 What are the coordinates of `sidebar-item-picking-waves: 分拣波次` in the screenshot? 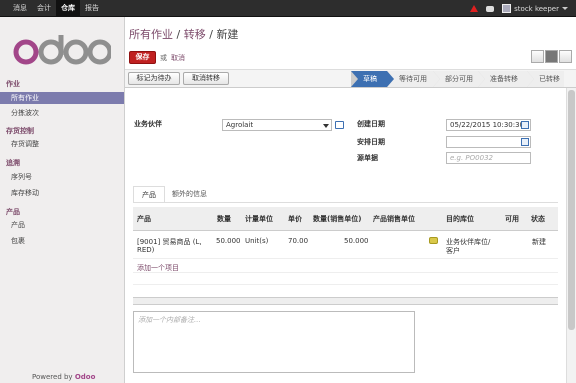 It's located at (62, 113).